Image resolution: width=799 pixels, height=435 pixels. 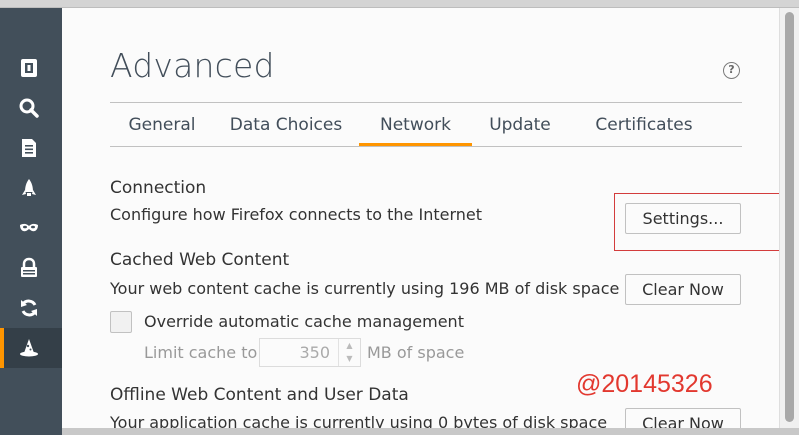 I want to click on connection-heading: Connection, so click(x=158, y=188).